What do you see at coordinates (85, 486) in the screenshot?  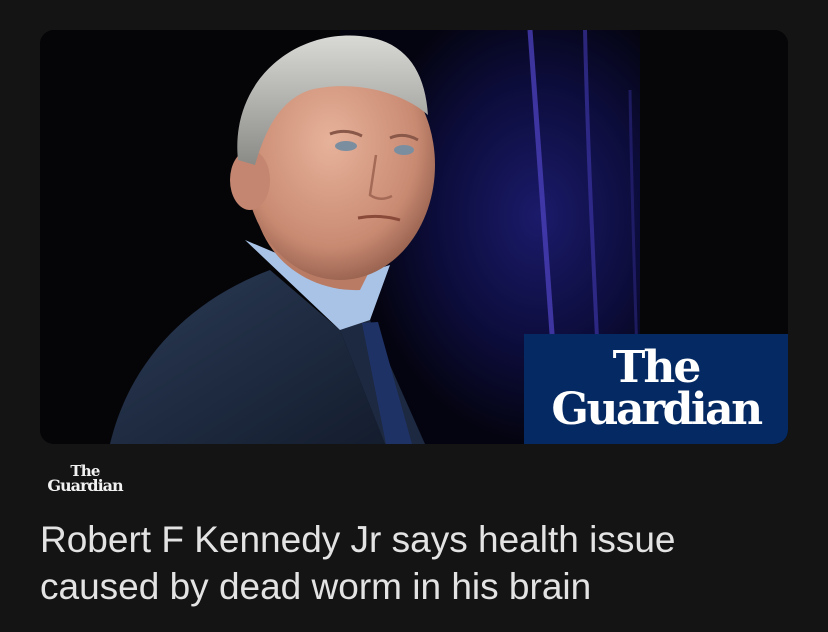 I see `source-logo-line2: Guardian` at bounding box center [85, 486].